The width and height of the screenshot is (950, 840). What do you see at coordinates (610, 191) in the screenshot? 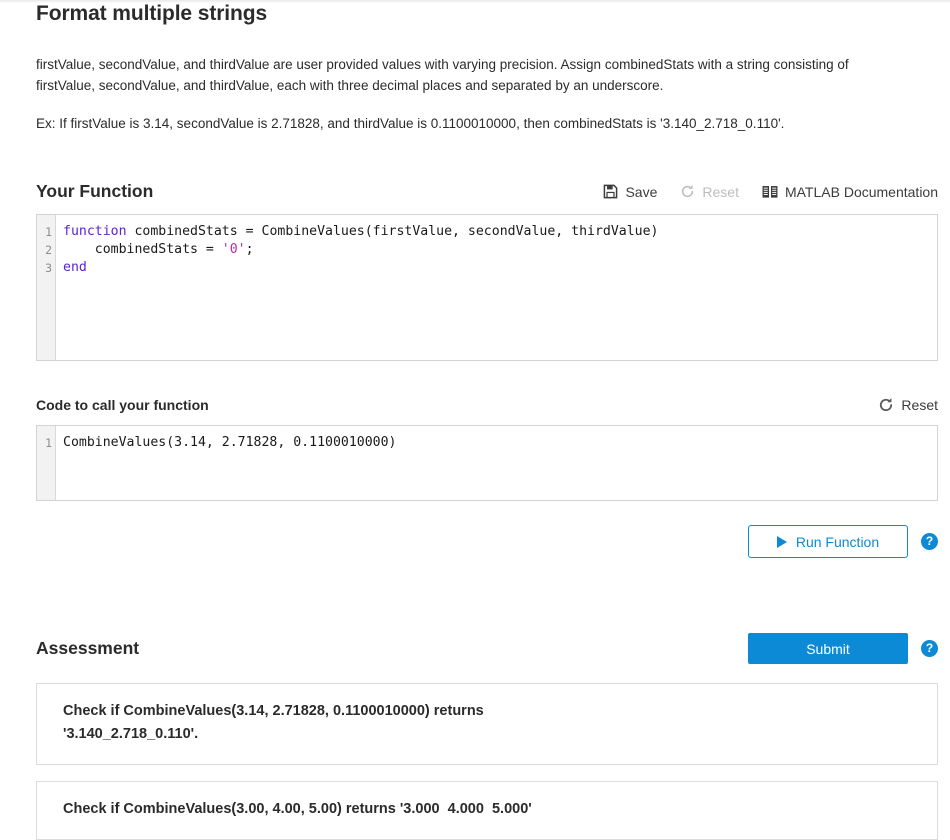
I see `save-icon` at bounding box center [610, 191].